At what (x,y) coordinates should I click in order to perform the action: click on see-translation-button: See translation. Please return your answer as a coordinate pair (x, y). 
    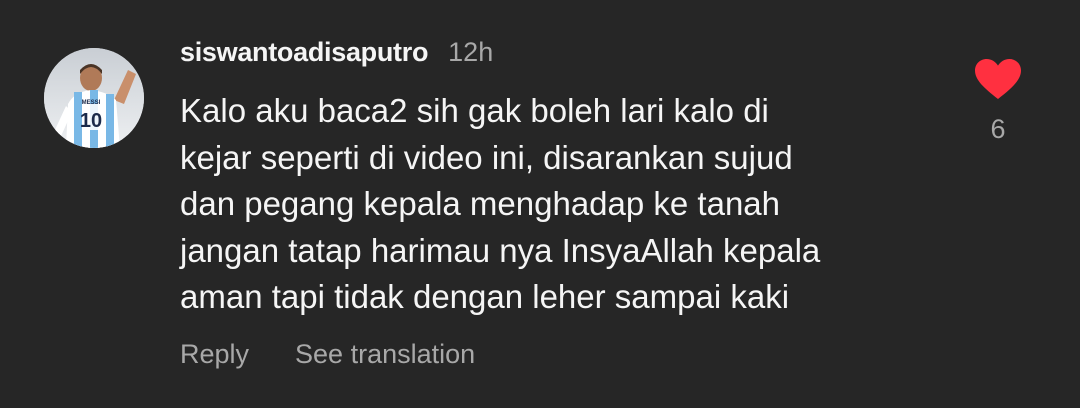
    Looking at the image, I should click on (385, 354).